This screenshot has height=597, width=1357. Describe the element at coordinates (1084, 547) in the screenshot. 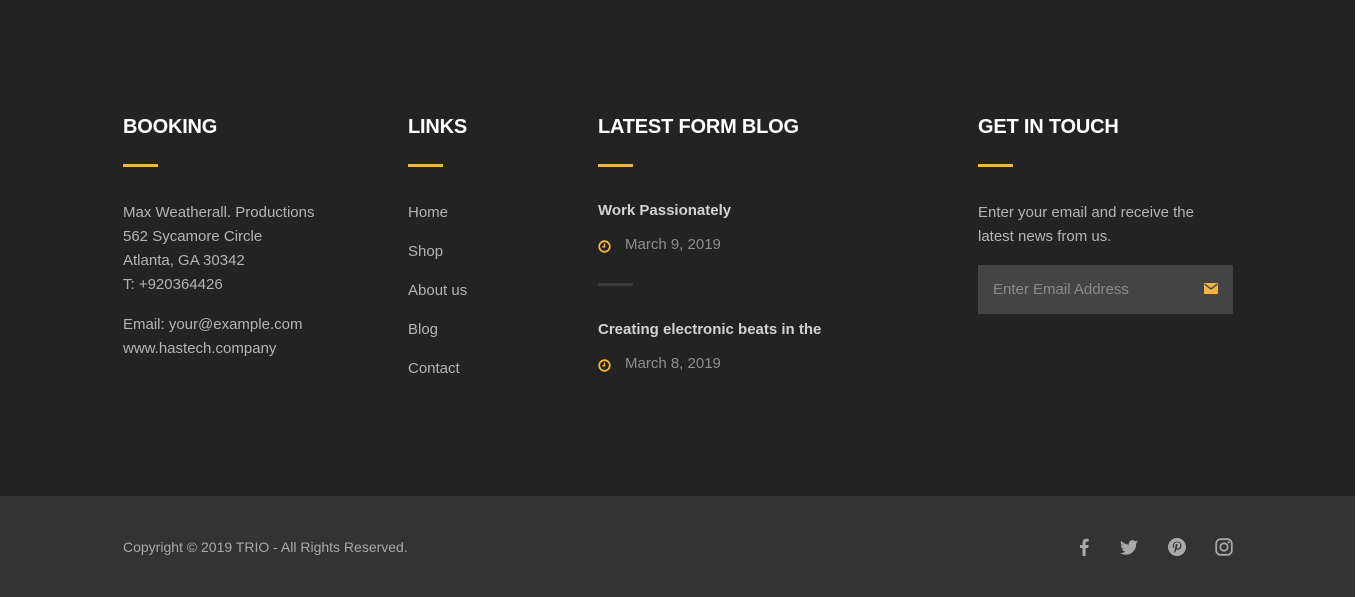

I see `facebook-icon` at that location.